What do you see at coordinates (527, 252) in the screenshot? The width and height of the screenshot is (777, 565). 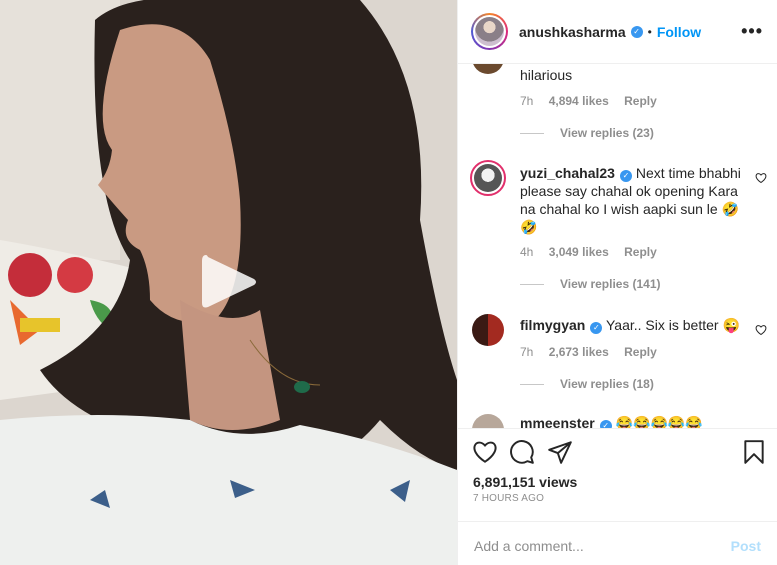 I see `comment-time: 4h` at bounding box center [527, 252].